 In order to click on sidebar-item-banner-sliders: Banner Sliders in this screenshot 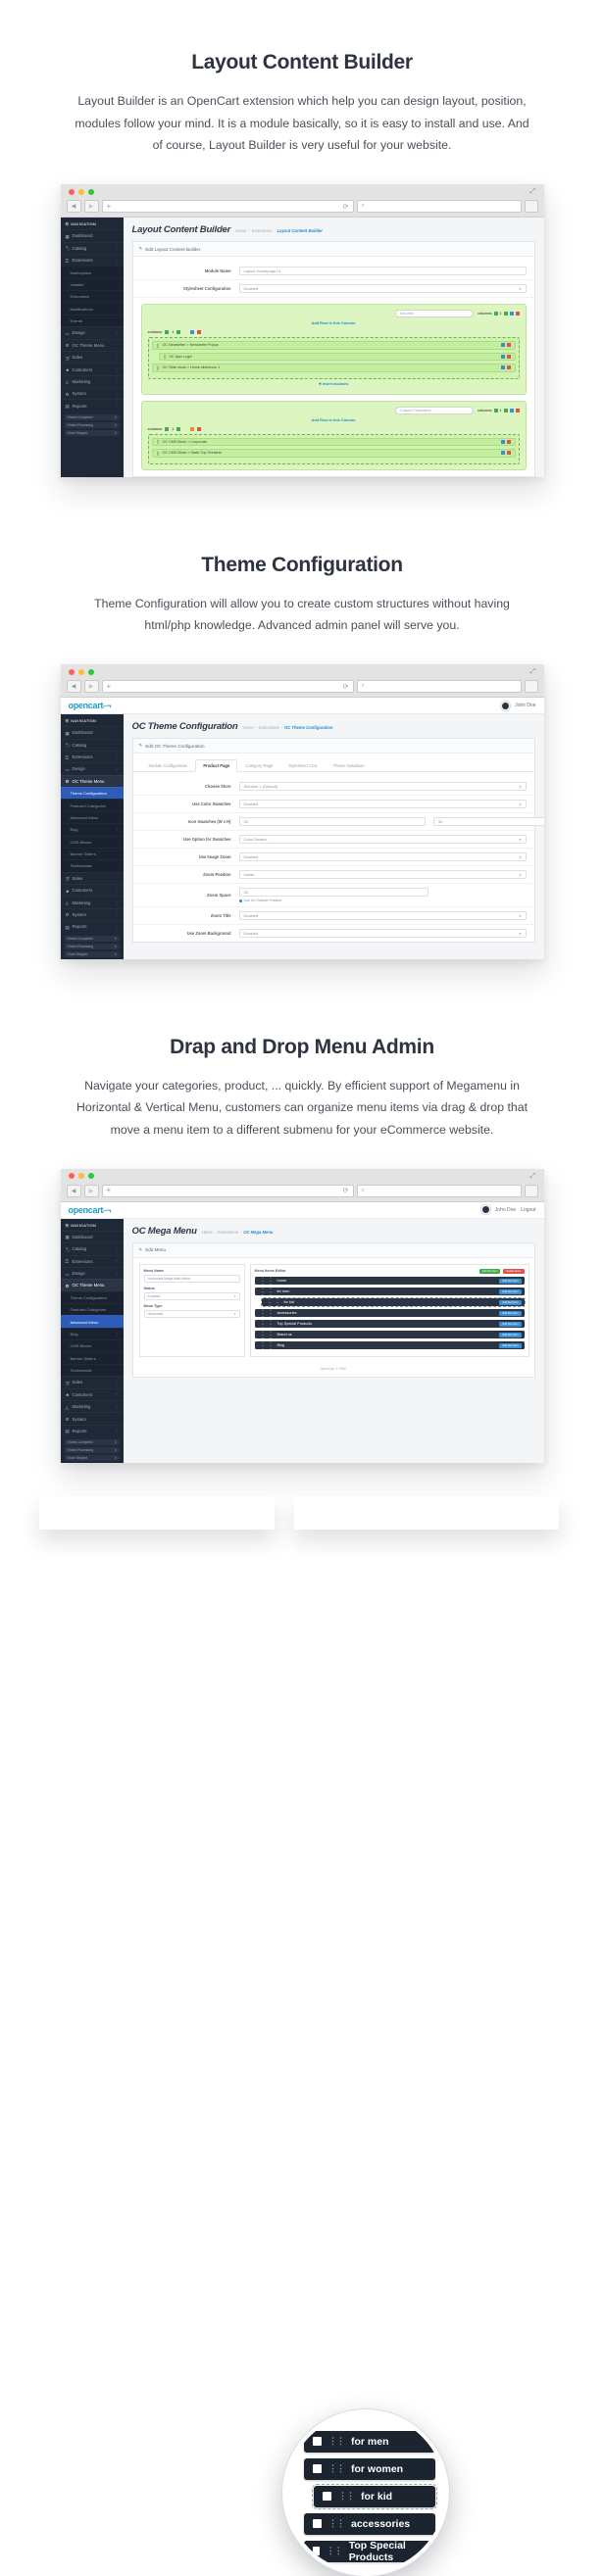, I will do `click(92, 853)`.